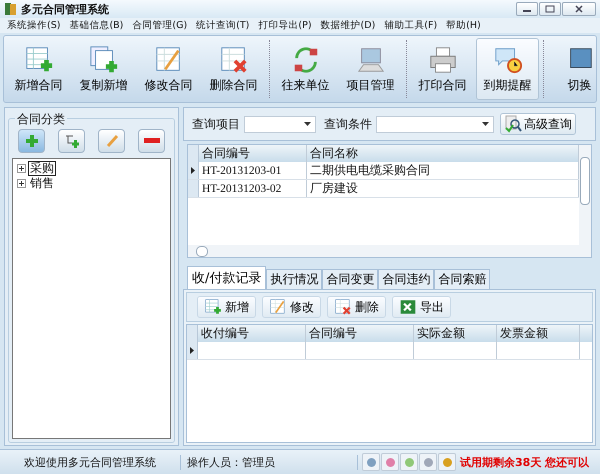 The width and height of the screenshot is (600, 474). What do you see at coordinates (160, 25) in the screenshot?
I see `menu-item: 合同管理(G)` at bounding box center [160, 25].